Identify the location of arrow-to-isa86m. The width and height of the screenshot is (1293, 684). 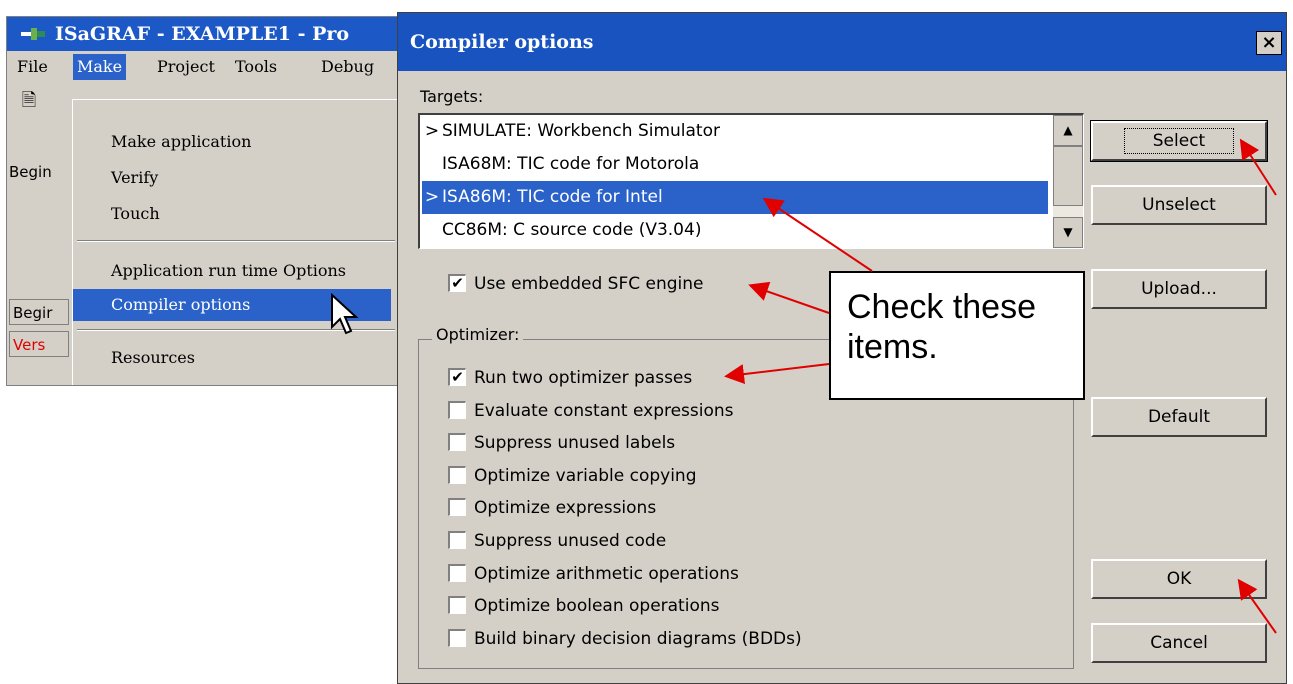
(817, 234).